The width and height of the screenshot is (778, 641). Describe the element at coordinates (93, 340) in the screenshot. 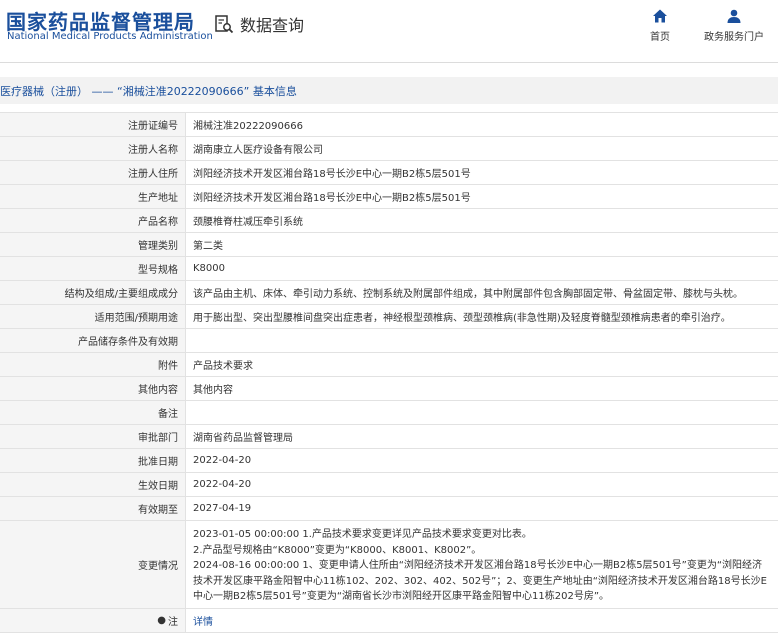

I see `field-label: 产品储存条件及有效期` at that location.